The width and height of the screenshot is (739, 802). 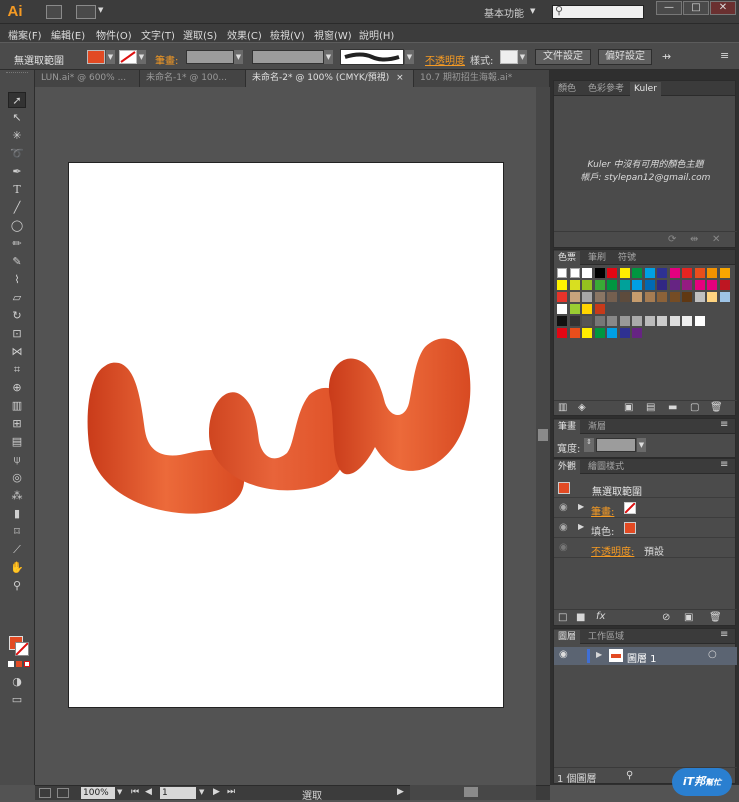 I want to click on appearance-fill-label: 填色:, so click(x=602, y=530).